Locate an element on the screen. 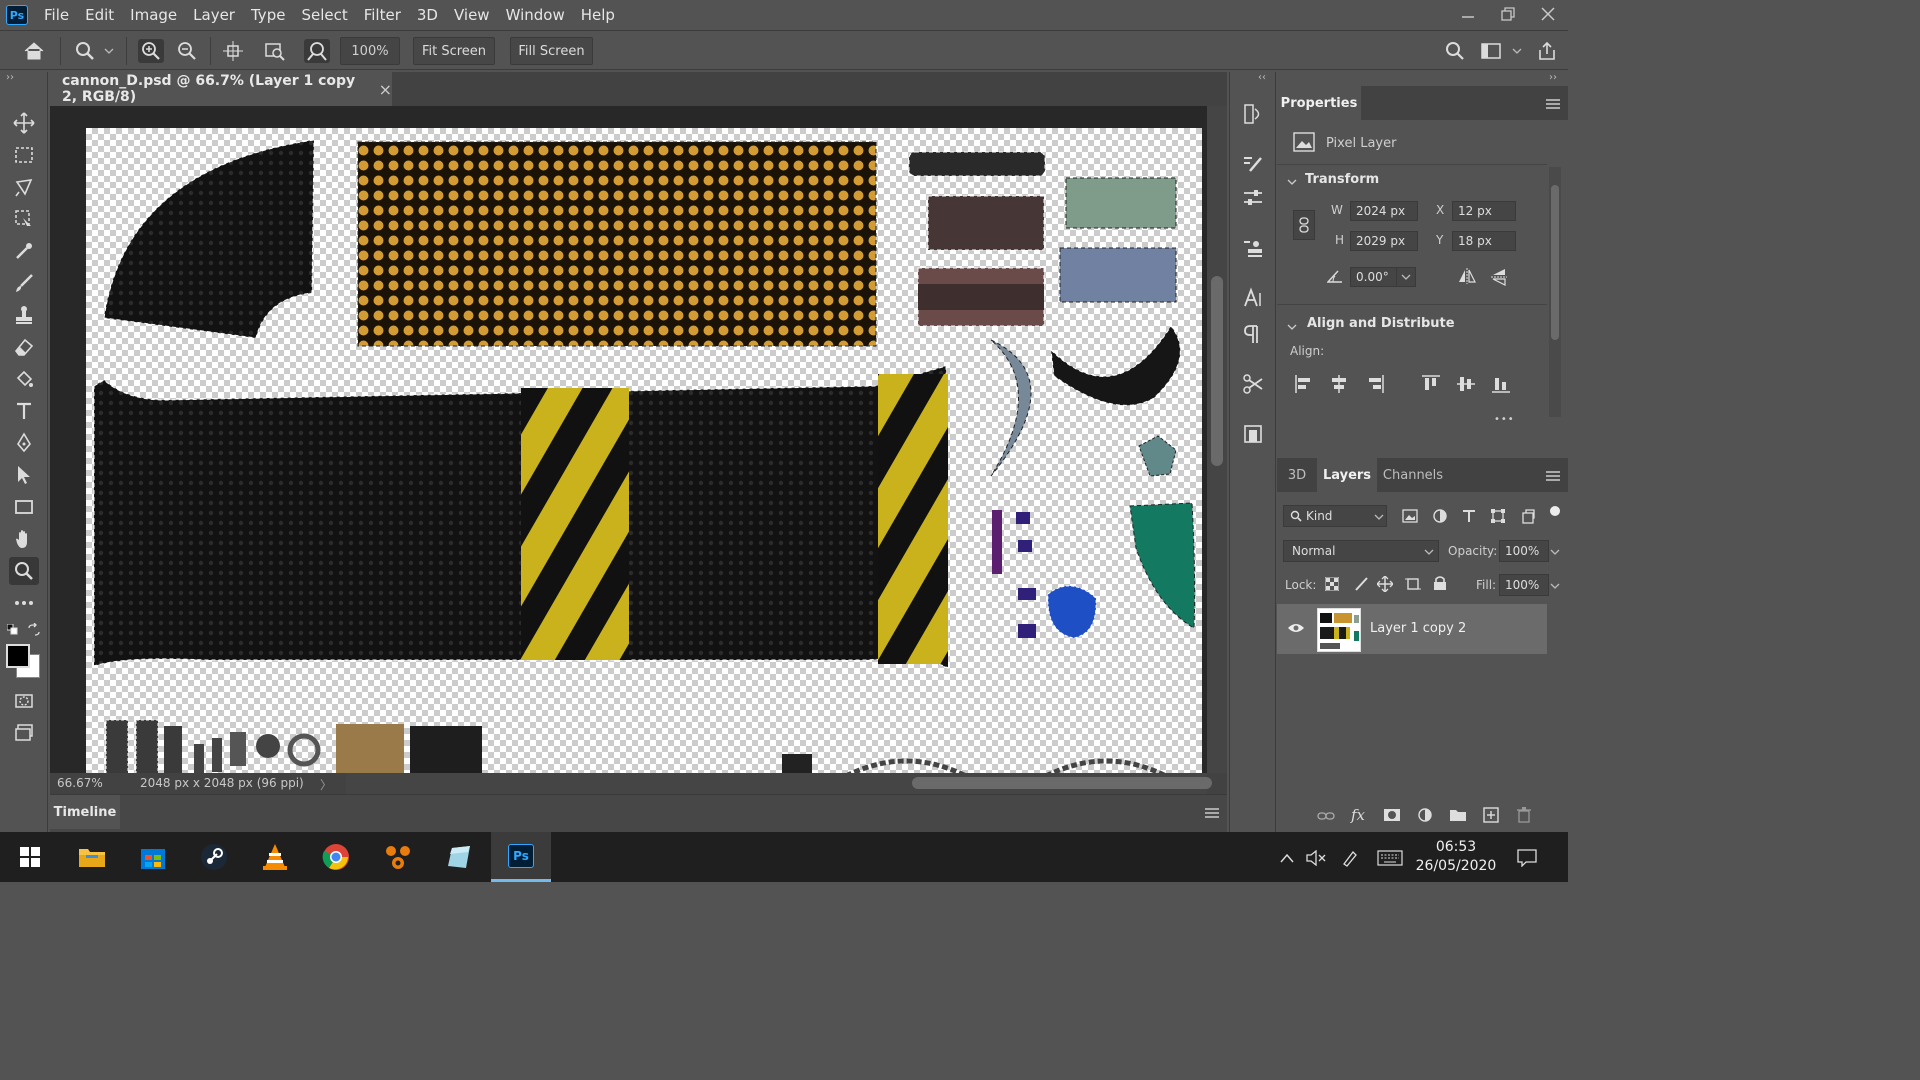 This screenshot has height=1080, width=1920. fill-screen-button: Fill Screen is located at coordinates (551, 51).